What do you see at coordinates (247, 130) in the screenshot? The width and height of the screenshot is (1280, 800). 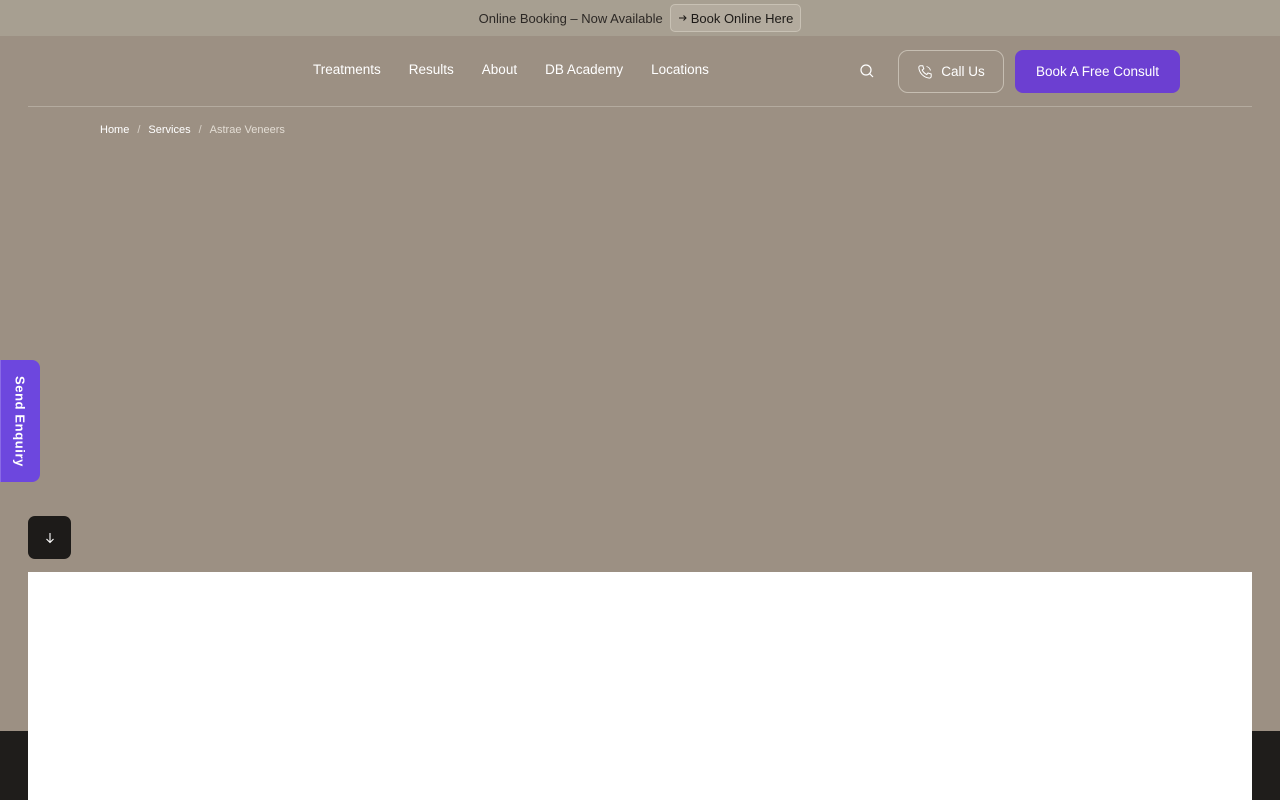 I see `breadcrumb-current: Astrae Veneers` at bounding box center [247, 130].